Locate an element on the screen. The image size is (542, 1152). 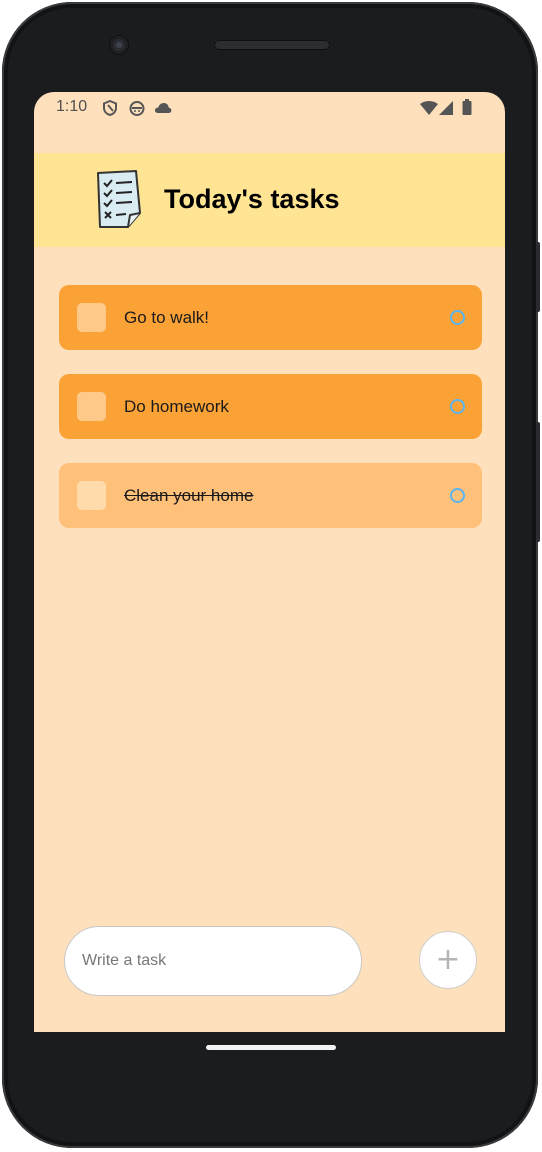
status-time: 1:10 is located at coordinates (72, 106).